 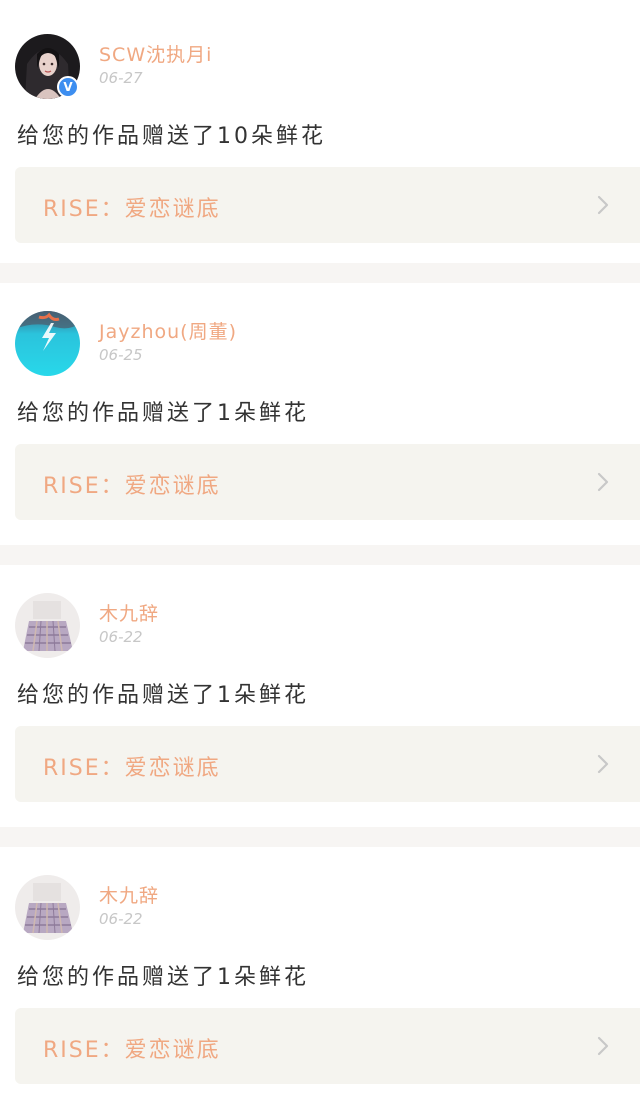 What do you see at coordinates (171, 136) in the screenshot?
I see `notification-message: 给您的作品赠送了10朵鲜花` at bounding box center [171, 136].